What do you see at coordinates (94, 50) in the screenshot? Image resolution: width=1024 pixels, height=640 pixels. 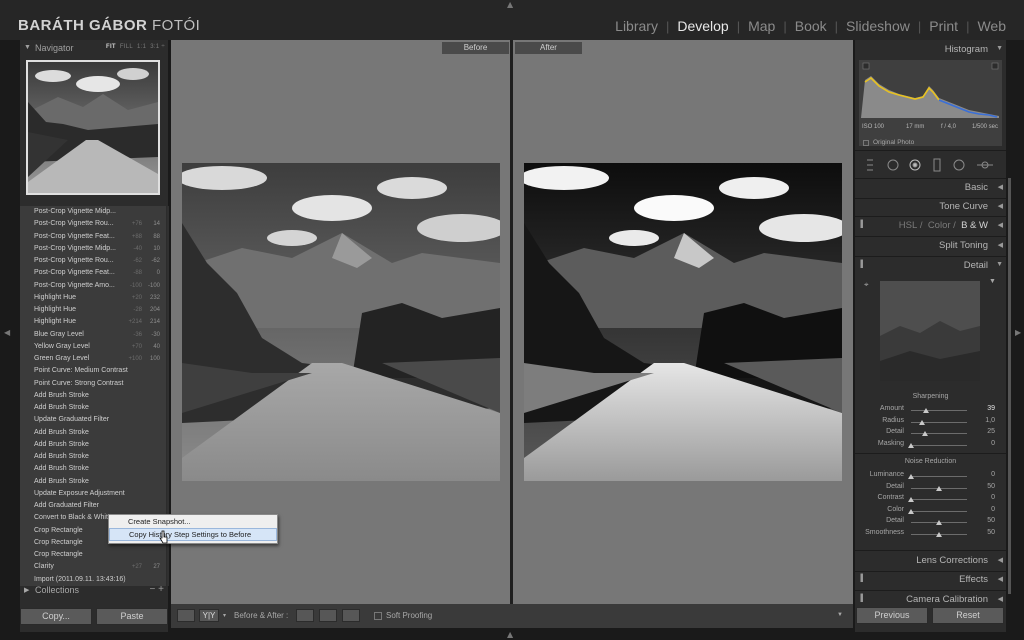 I see `navigator-header: ▼ Navigator FIT FILL 1:1 3:1 ÷` at bounding box center [94, 50].